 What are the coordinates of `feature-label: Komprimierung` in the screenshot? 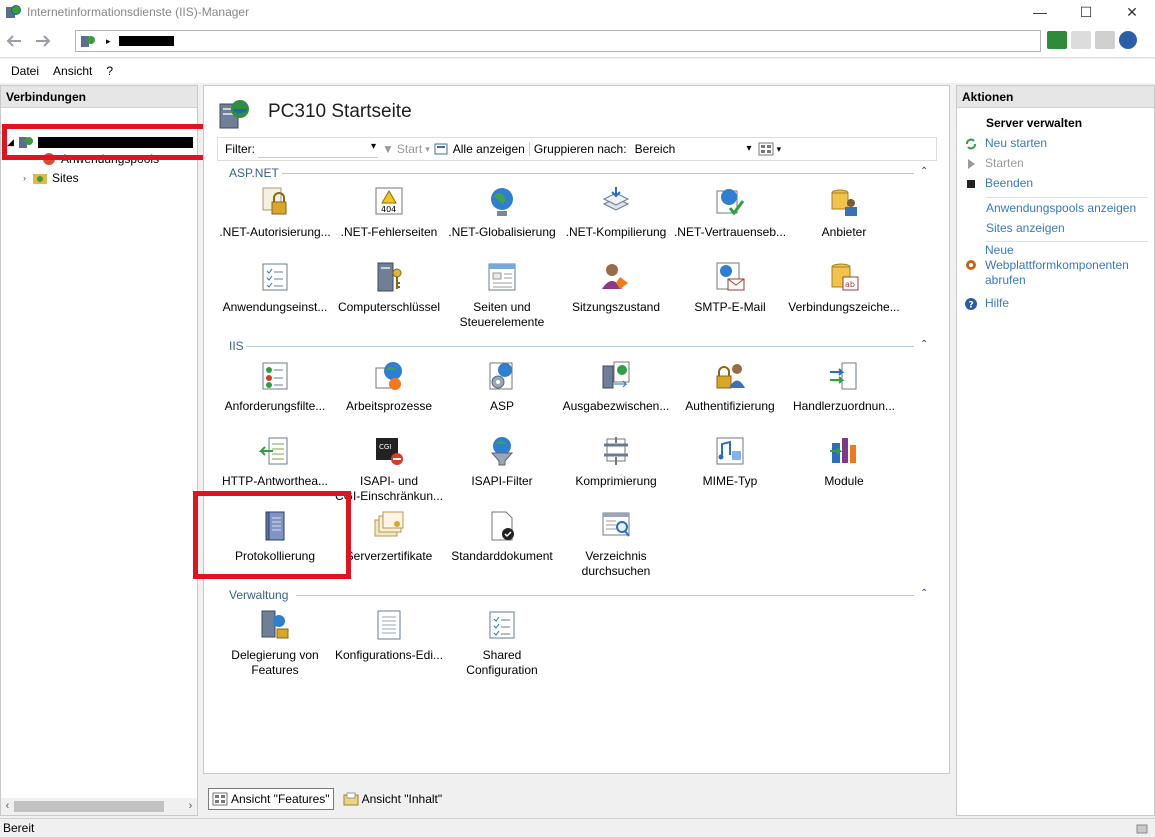 It's located at (616, 481).